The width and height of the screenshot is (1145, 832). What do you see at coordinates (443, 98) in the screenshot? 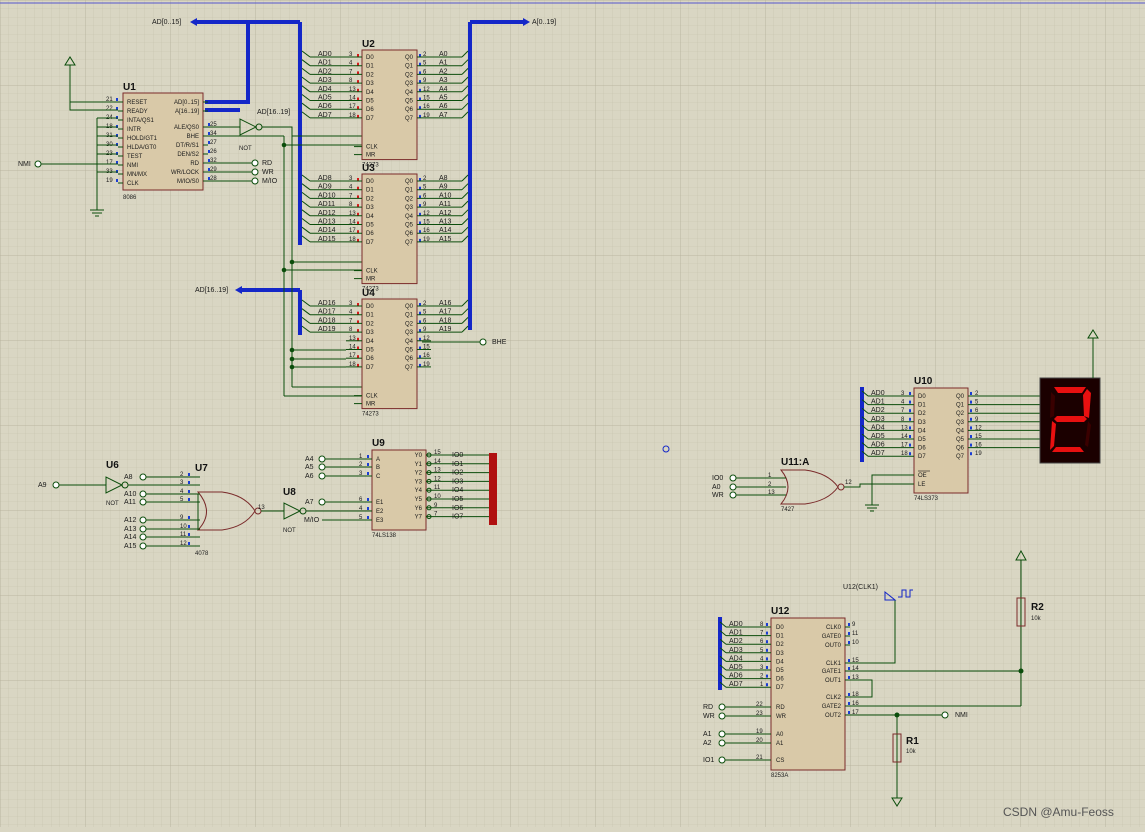
I see `u2-out-label: A5` at bounding box center [443, 98].